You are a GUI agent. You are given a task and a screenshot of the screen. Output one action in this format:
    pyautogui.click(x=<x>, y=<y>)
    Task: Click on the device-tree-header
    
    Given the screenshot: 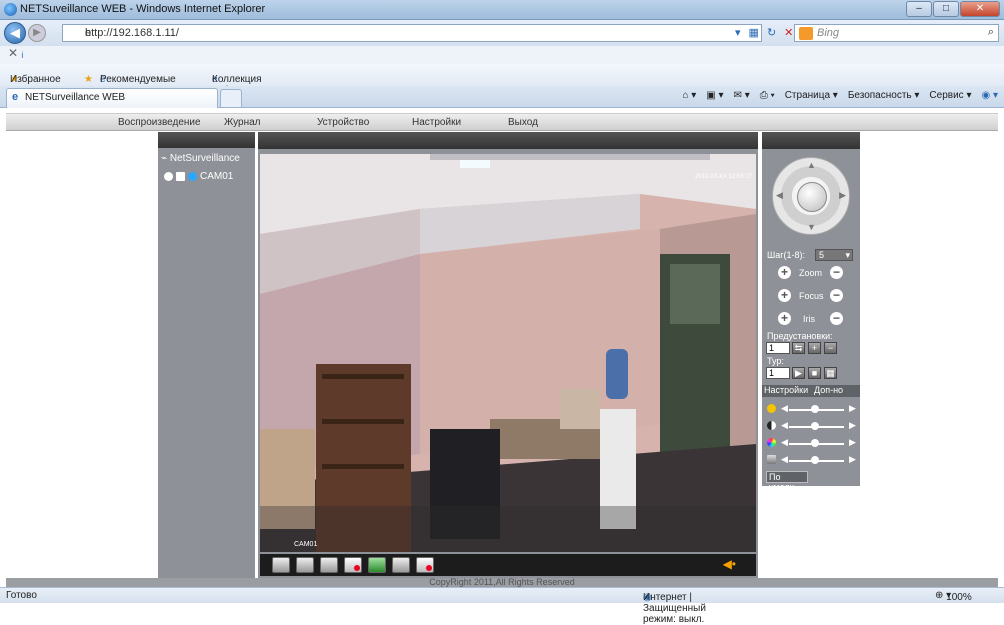 What is the action you would take?
    pyautogui.click(x=206, y=140)
    